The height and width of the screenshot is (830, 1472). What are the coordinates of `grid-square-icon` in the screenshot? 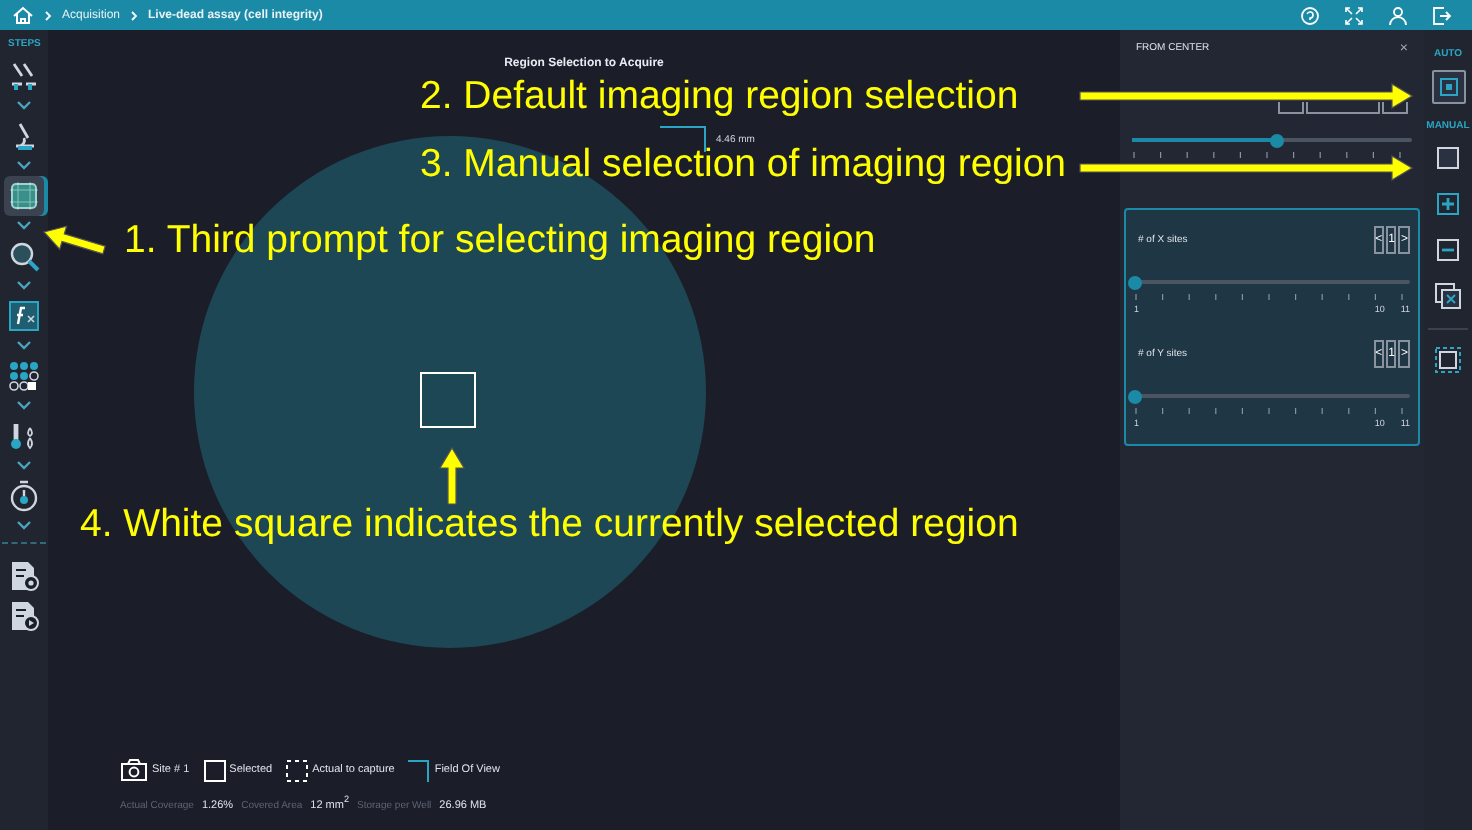 It's located at (24, 196).